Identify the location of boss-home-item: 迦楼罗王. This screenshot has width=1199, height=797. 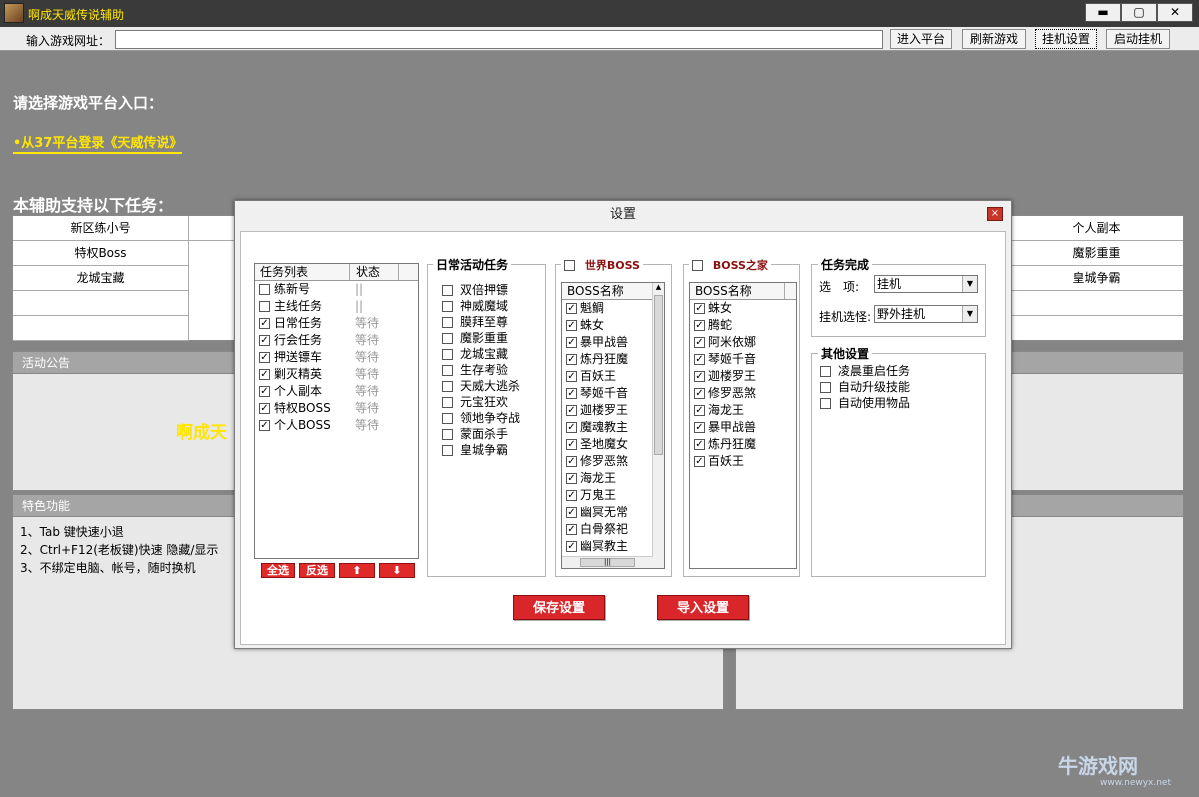
(743, 376).